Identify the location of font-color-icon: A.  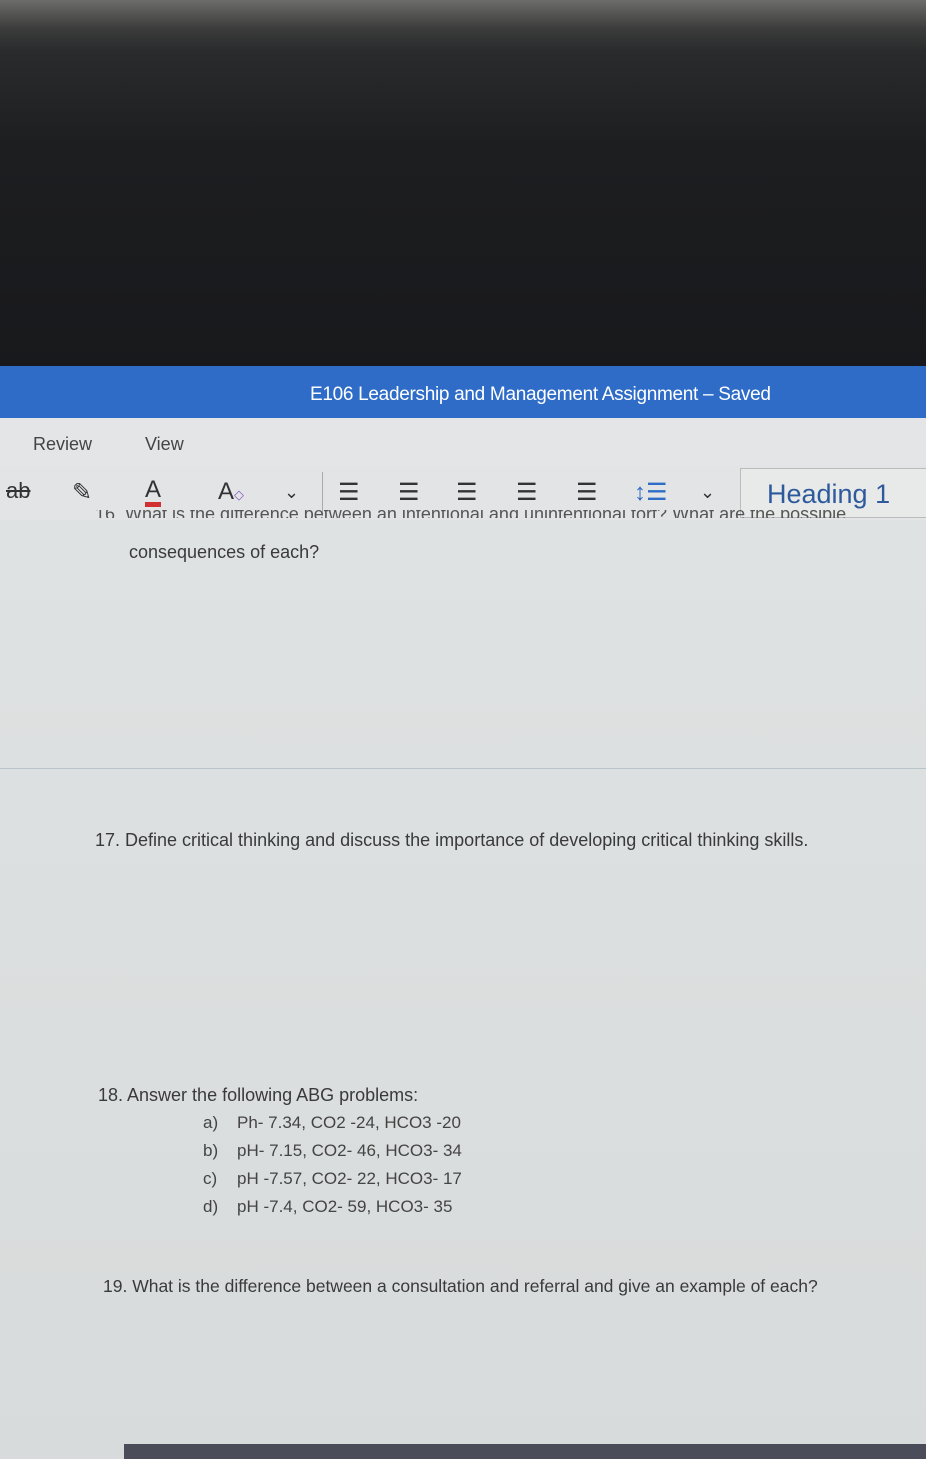
(153, 492).